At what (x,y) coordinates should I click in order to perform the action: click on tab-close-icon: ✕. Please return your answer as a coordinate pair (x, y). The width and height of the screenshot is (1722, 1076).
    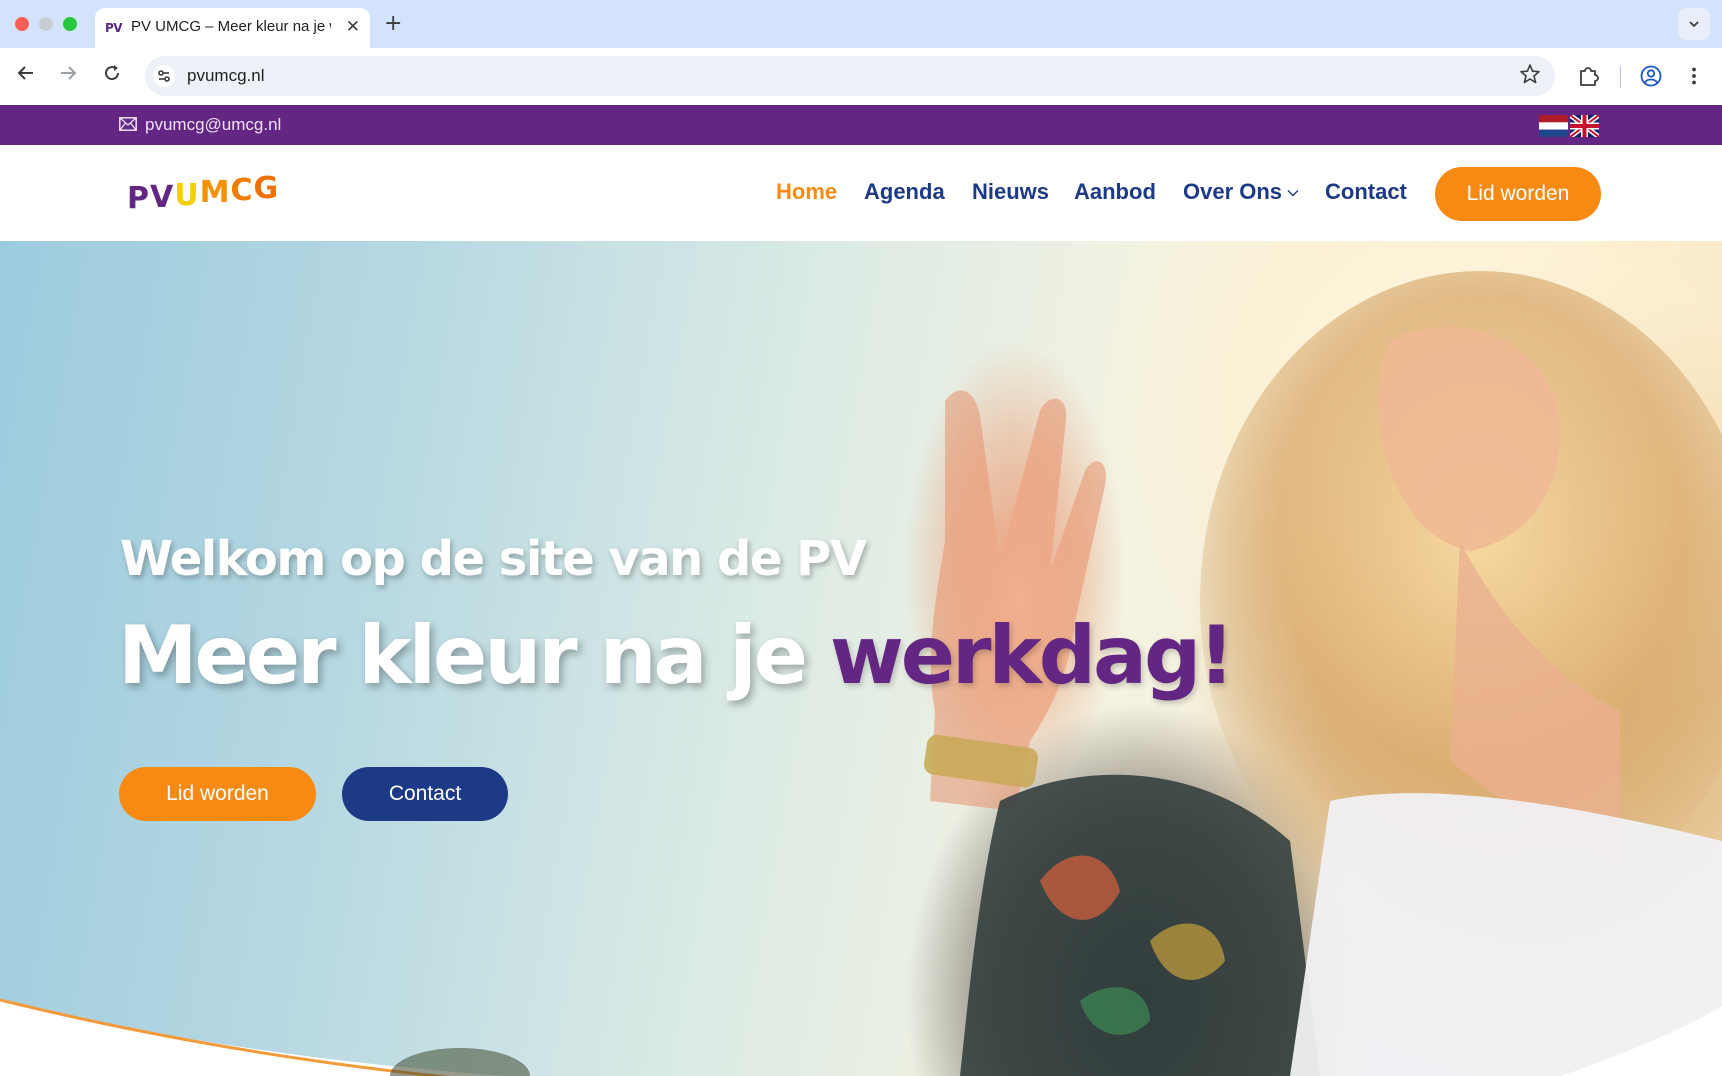
    Looking at the image, I should click on (353, 27).